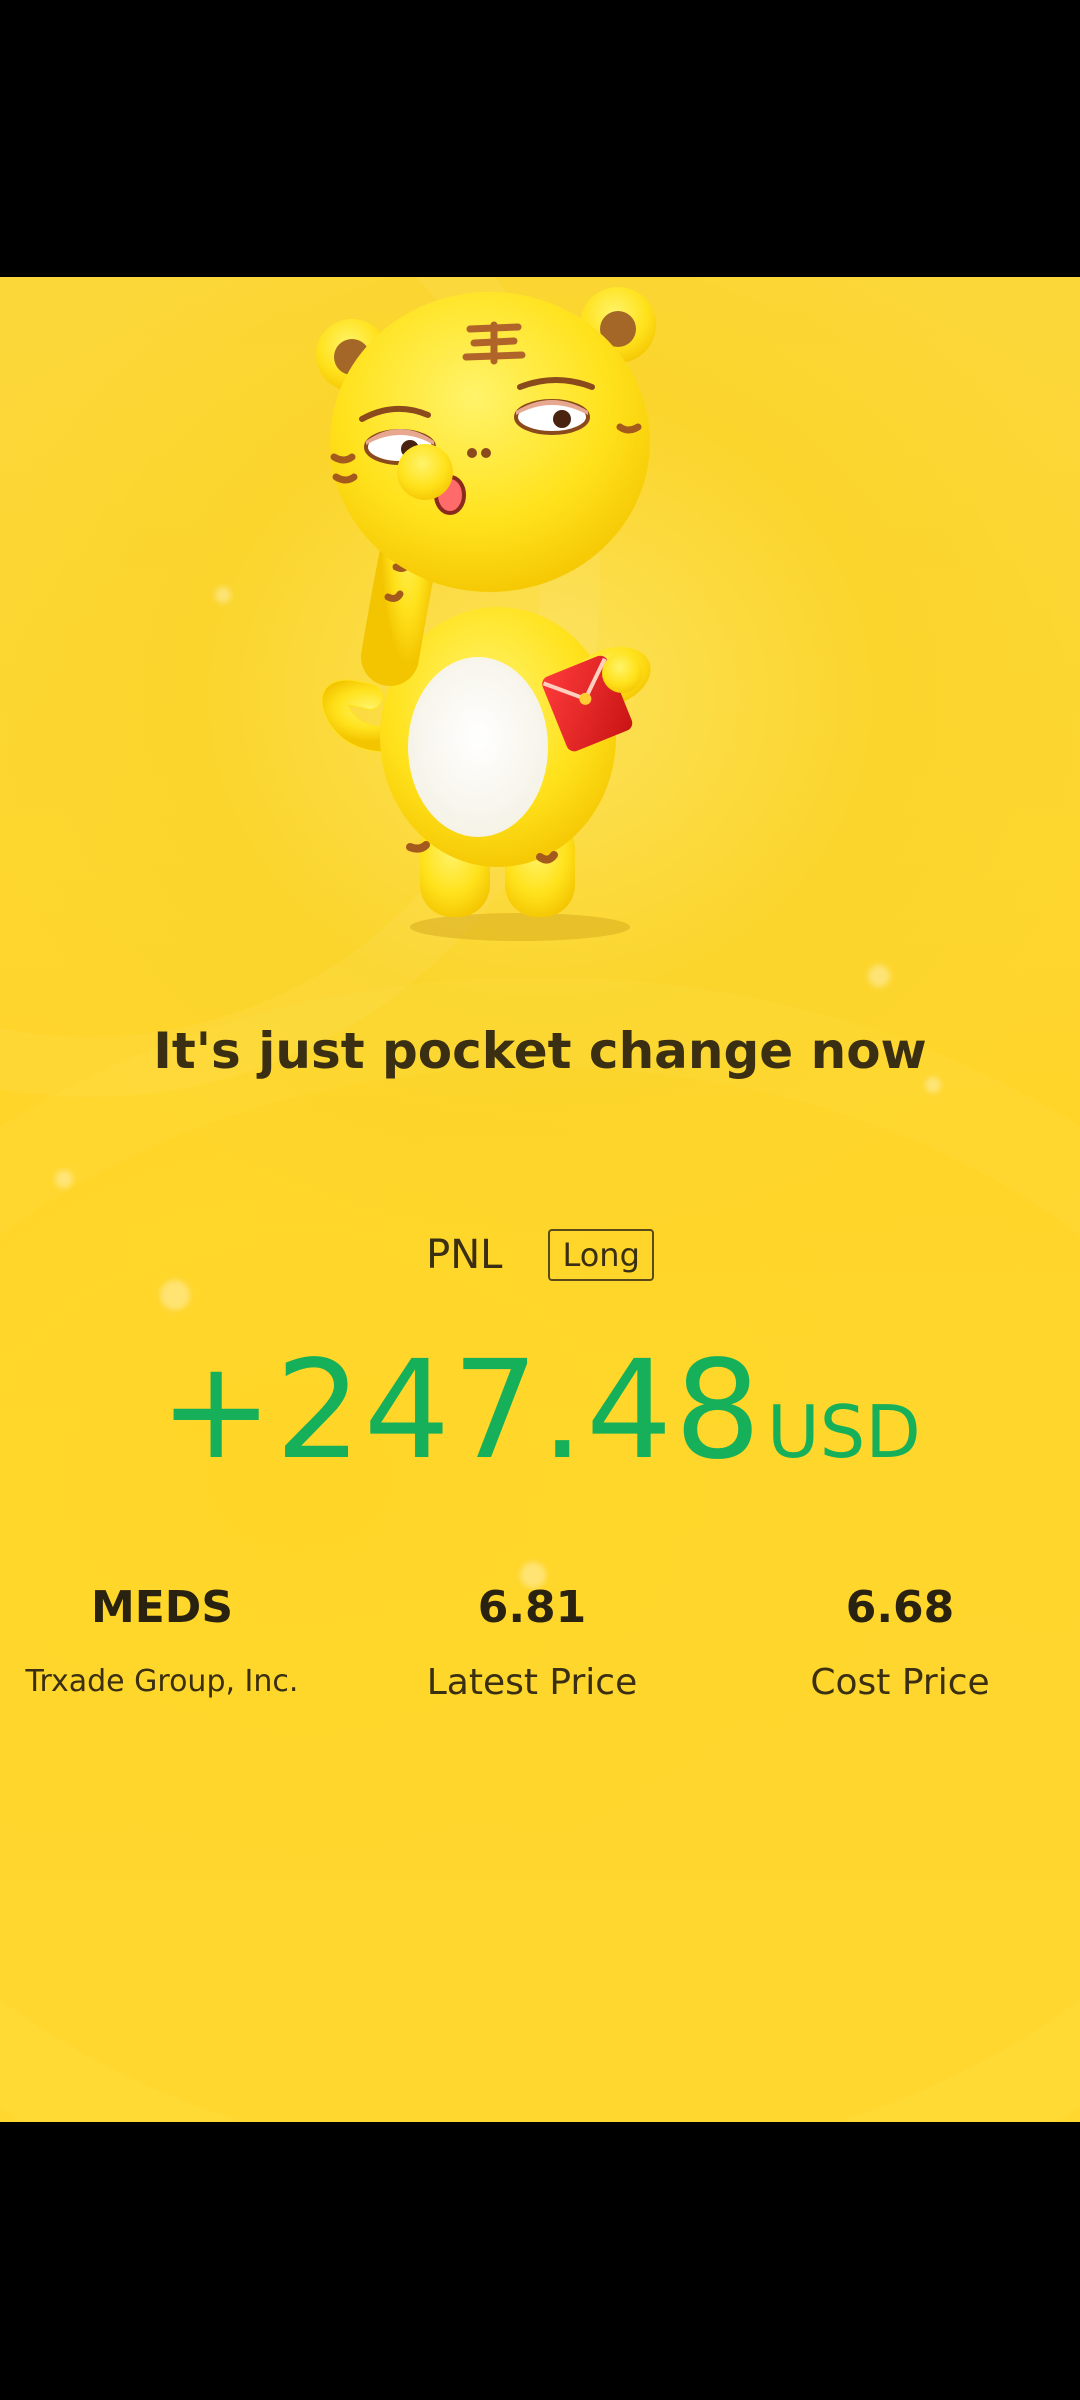 Image resolution: width=1080 pixels, height=2400 pixels. What do you see at coordinates (843, 1432) in the screenshot?
I see `pnl-currency: USD` at bounding box center [843, 1432].